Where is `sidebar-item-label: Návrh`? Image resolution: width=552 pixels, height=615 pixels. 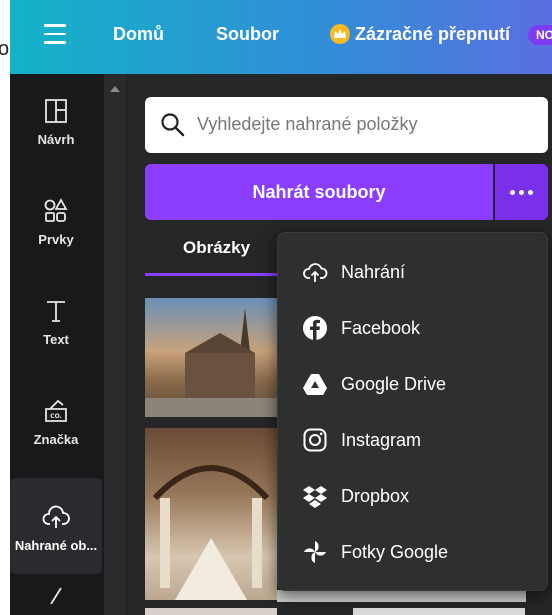 sidebar-item-label: Návrh is located at coordinates (56, 139).